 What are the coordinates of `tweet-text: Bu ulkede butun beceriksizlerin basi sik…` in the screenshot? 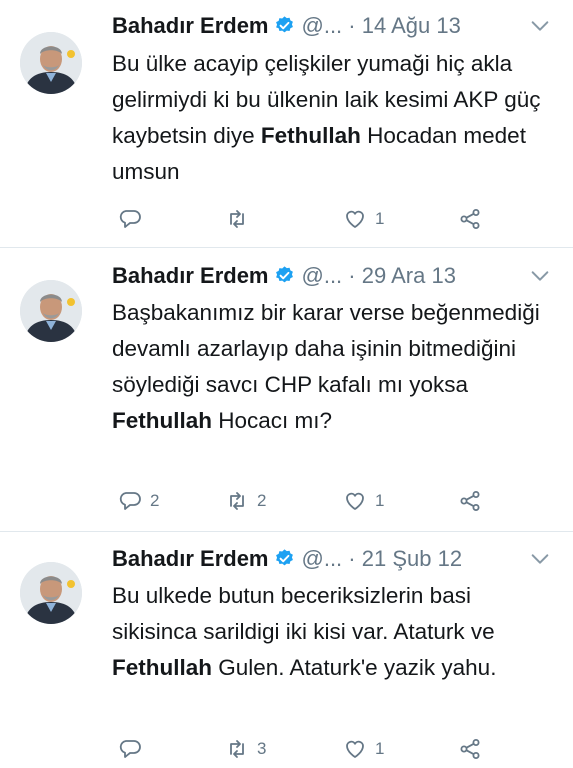 It's located at (332, 632).